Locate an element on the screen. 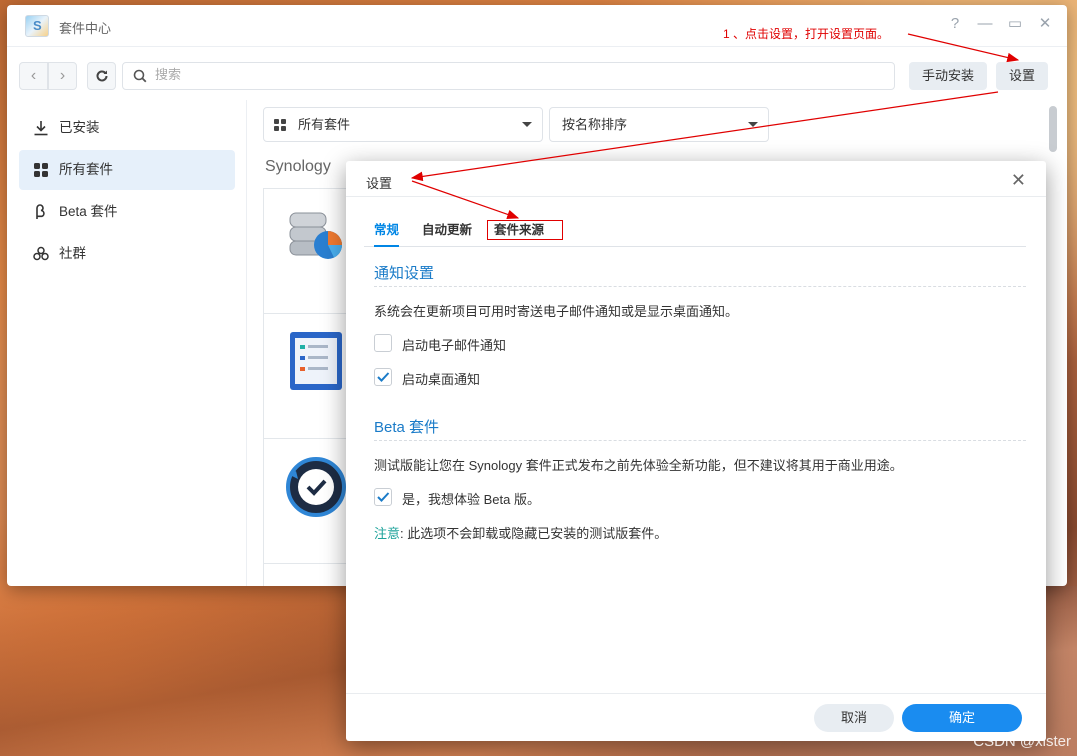  download-icon is located at coordinates (41, 128).